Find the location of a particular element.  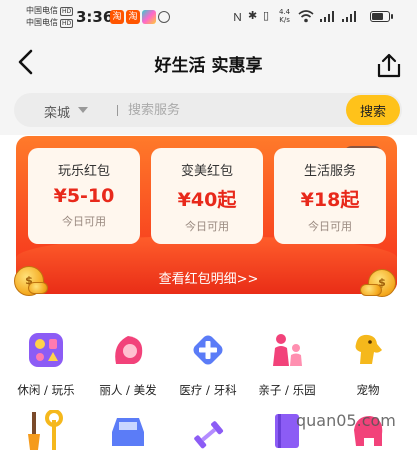

status-bar: 中国电信 HD 中国电信 HD 3:36 淘 淘 Ｎ ✱ ▯ 4.4 K/s is located at coordinates (208, 17).